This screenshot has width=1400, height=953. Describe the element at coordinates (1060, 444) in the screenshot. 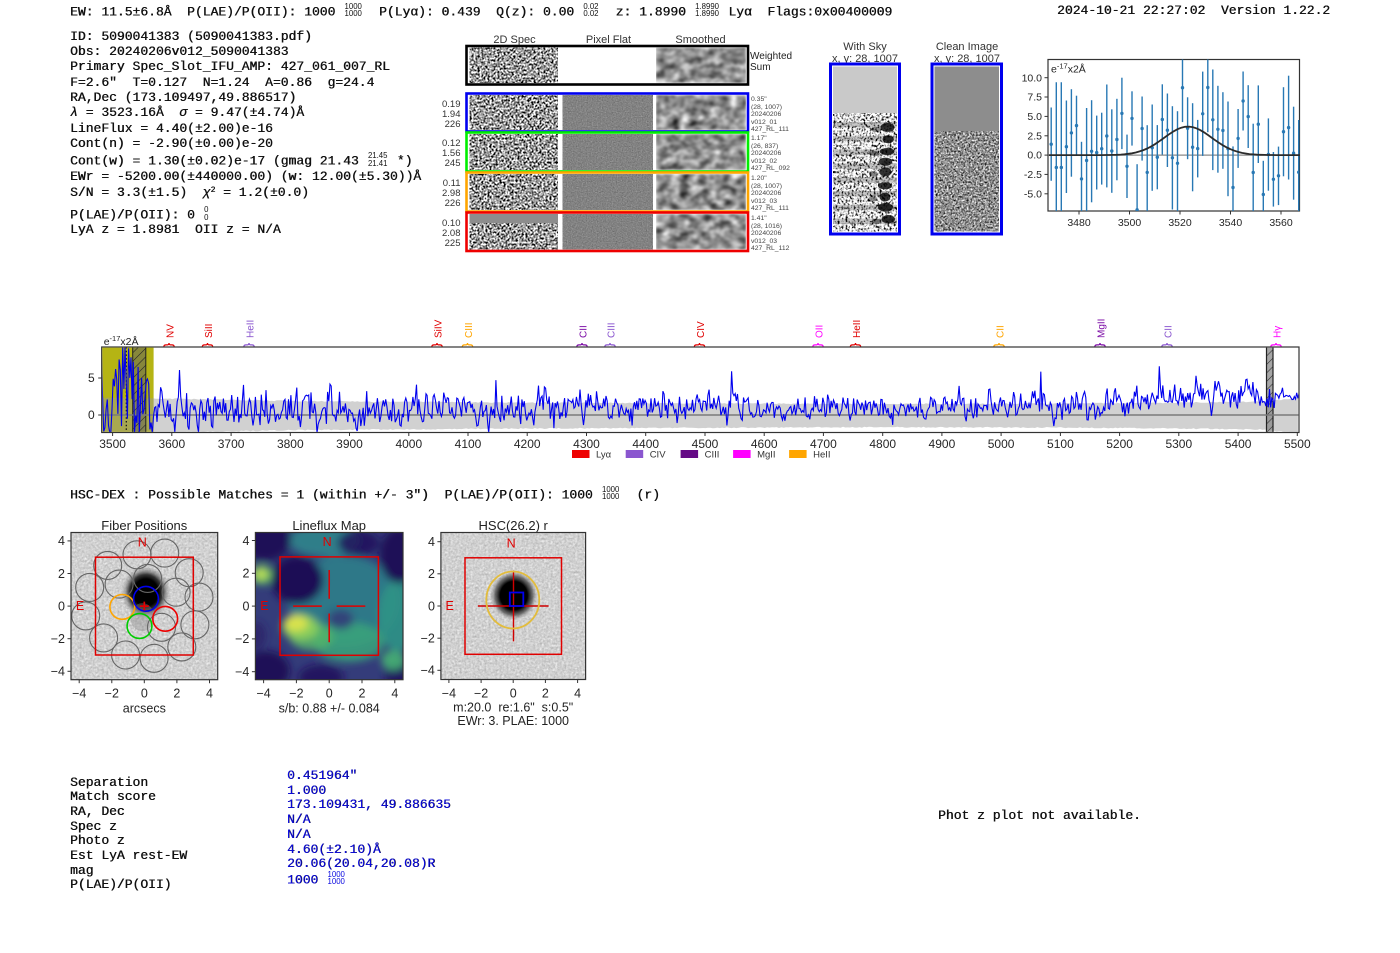

I see `svg-text: 5100` at that location.